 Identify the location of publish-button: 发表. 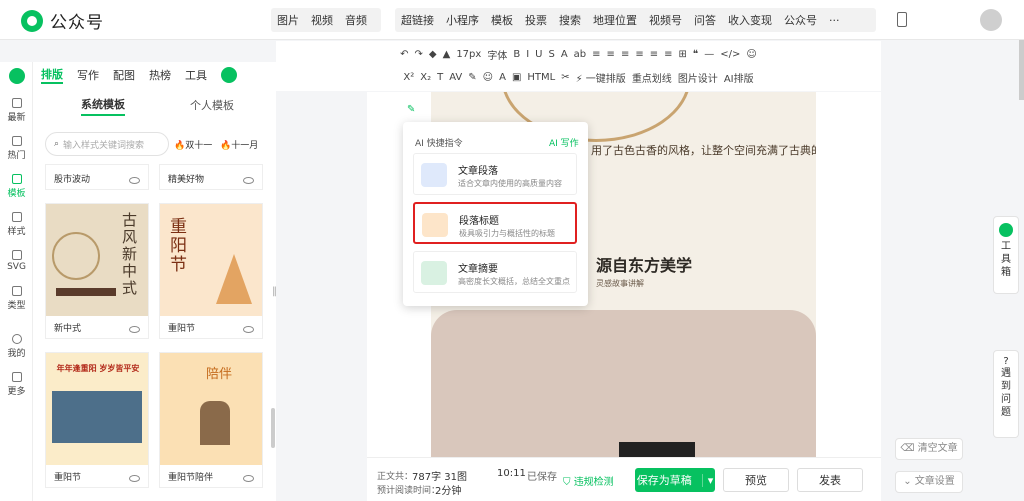
(830, 480).